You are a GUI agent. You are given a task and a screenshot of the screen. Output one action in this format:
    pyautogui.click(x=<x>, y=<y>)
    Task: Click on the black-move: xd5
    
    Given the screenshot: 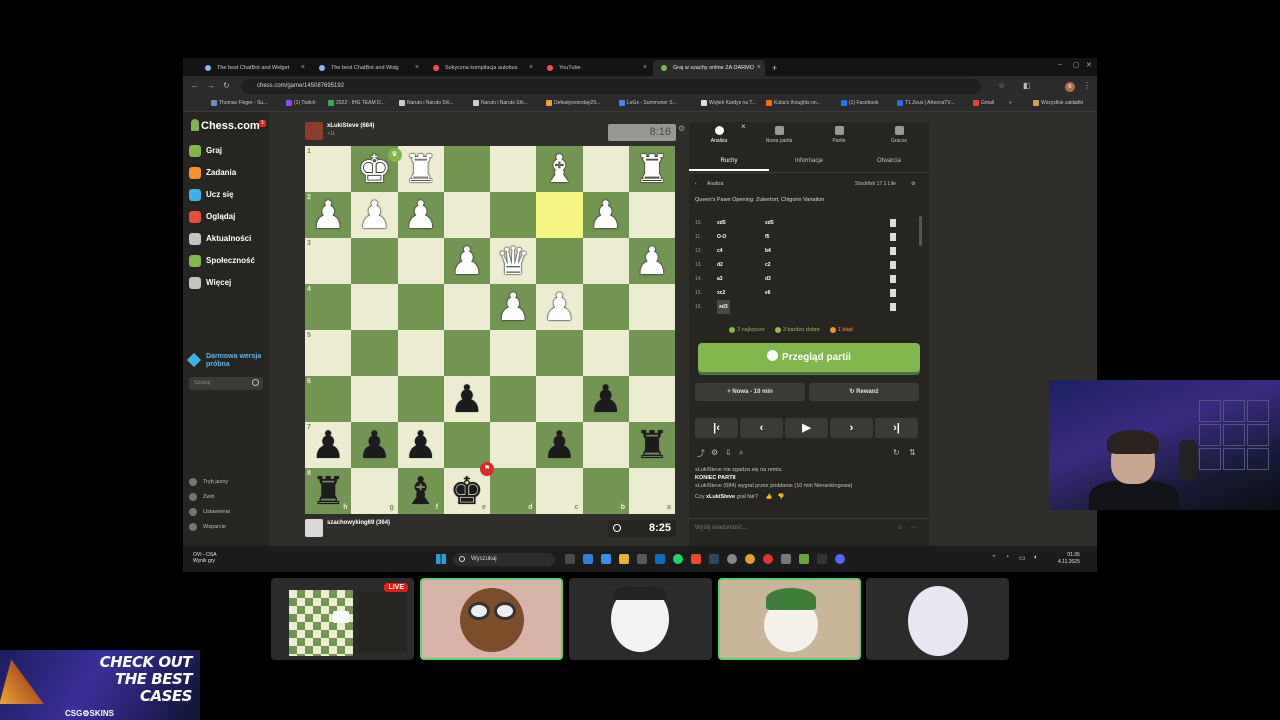 What is the action you would take?
    pyautogui.click(x=769, y=223)
    